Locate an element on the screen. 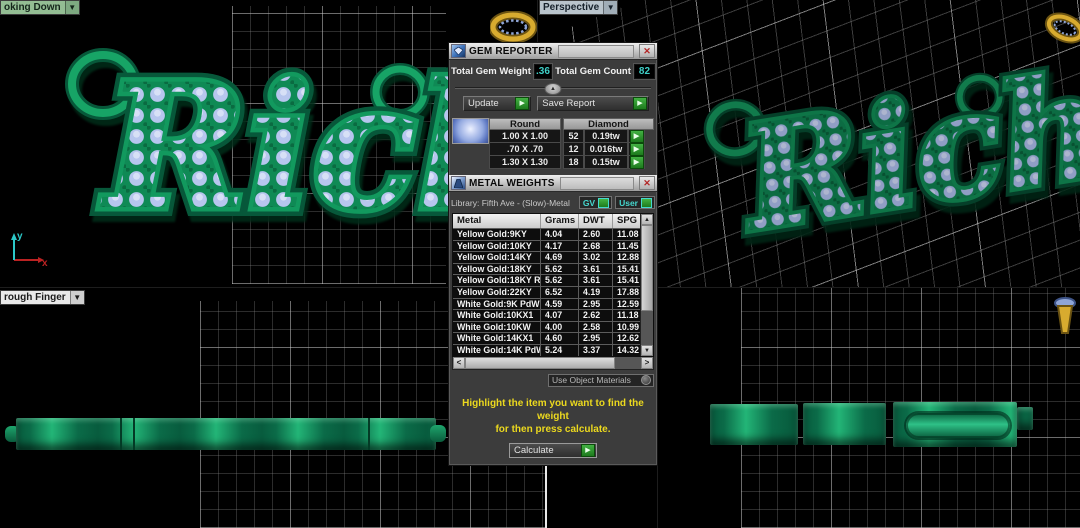 The height and width of the screenshot is (528, 1080). gold-ring-tilted-view is located at coordinates (1062, 28).